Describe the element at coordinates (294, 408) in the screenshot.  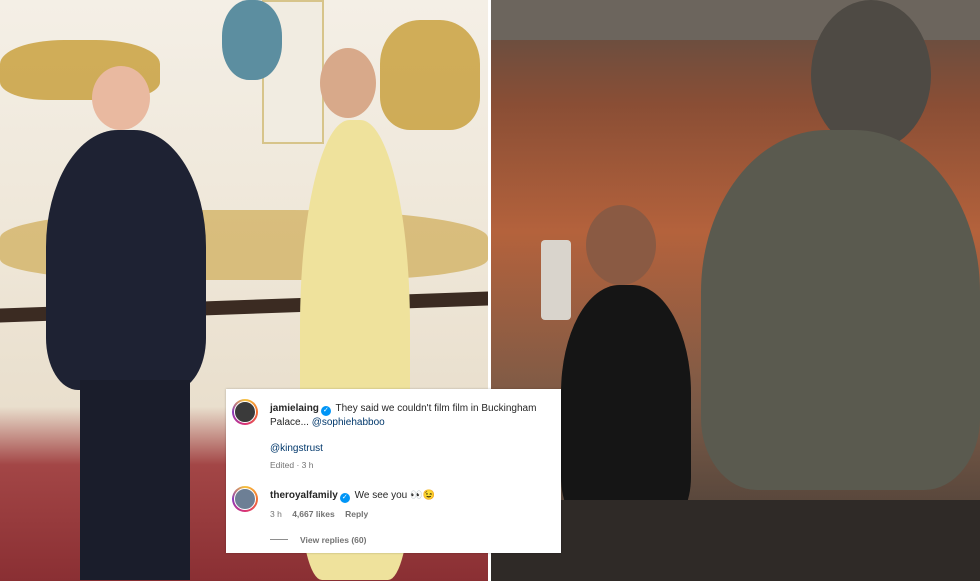
I see `comment-username: jamielaing` at that location.